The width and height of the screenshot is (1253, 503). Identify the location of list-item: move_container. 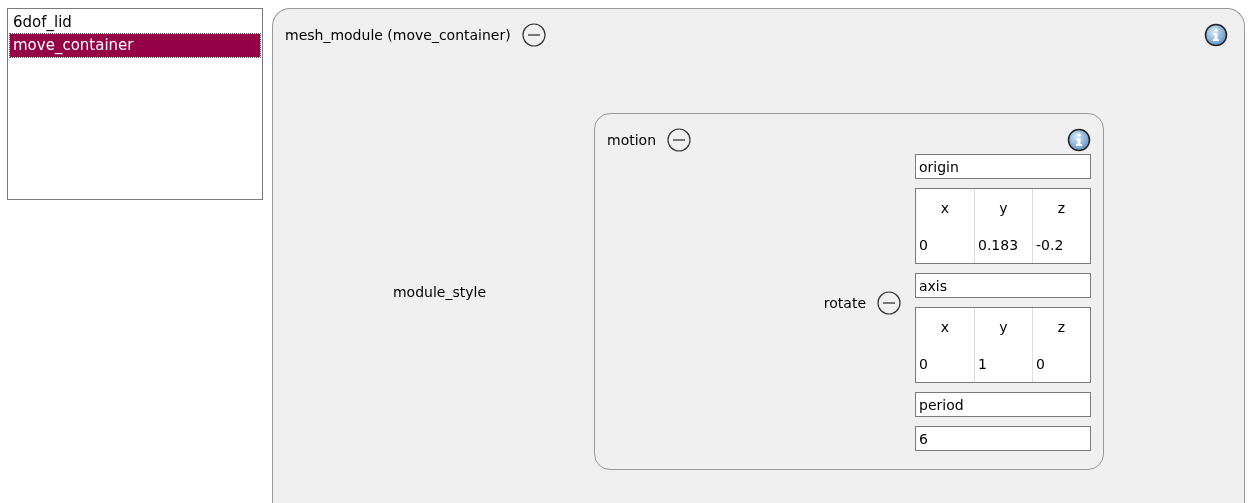
(135, 45).